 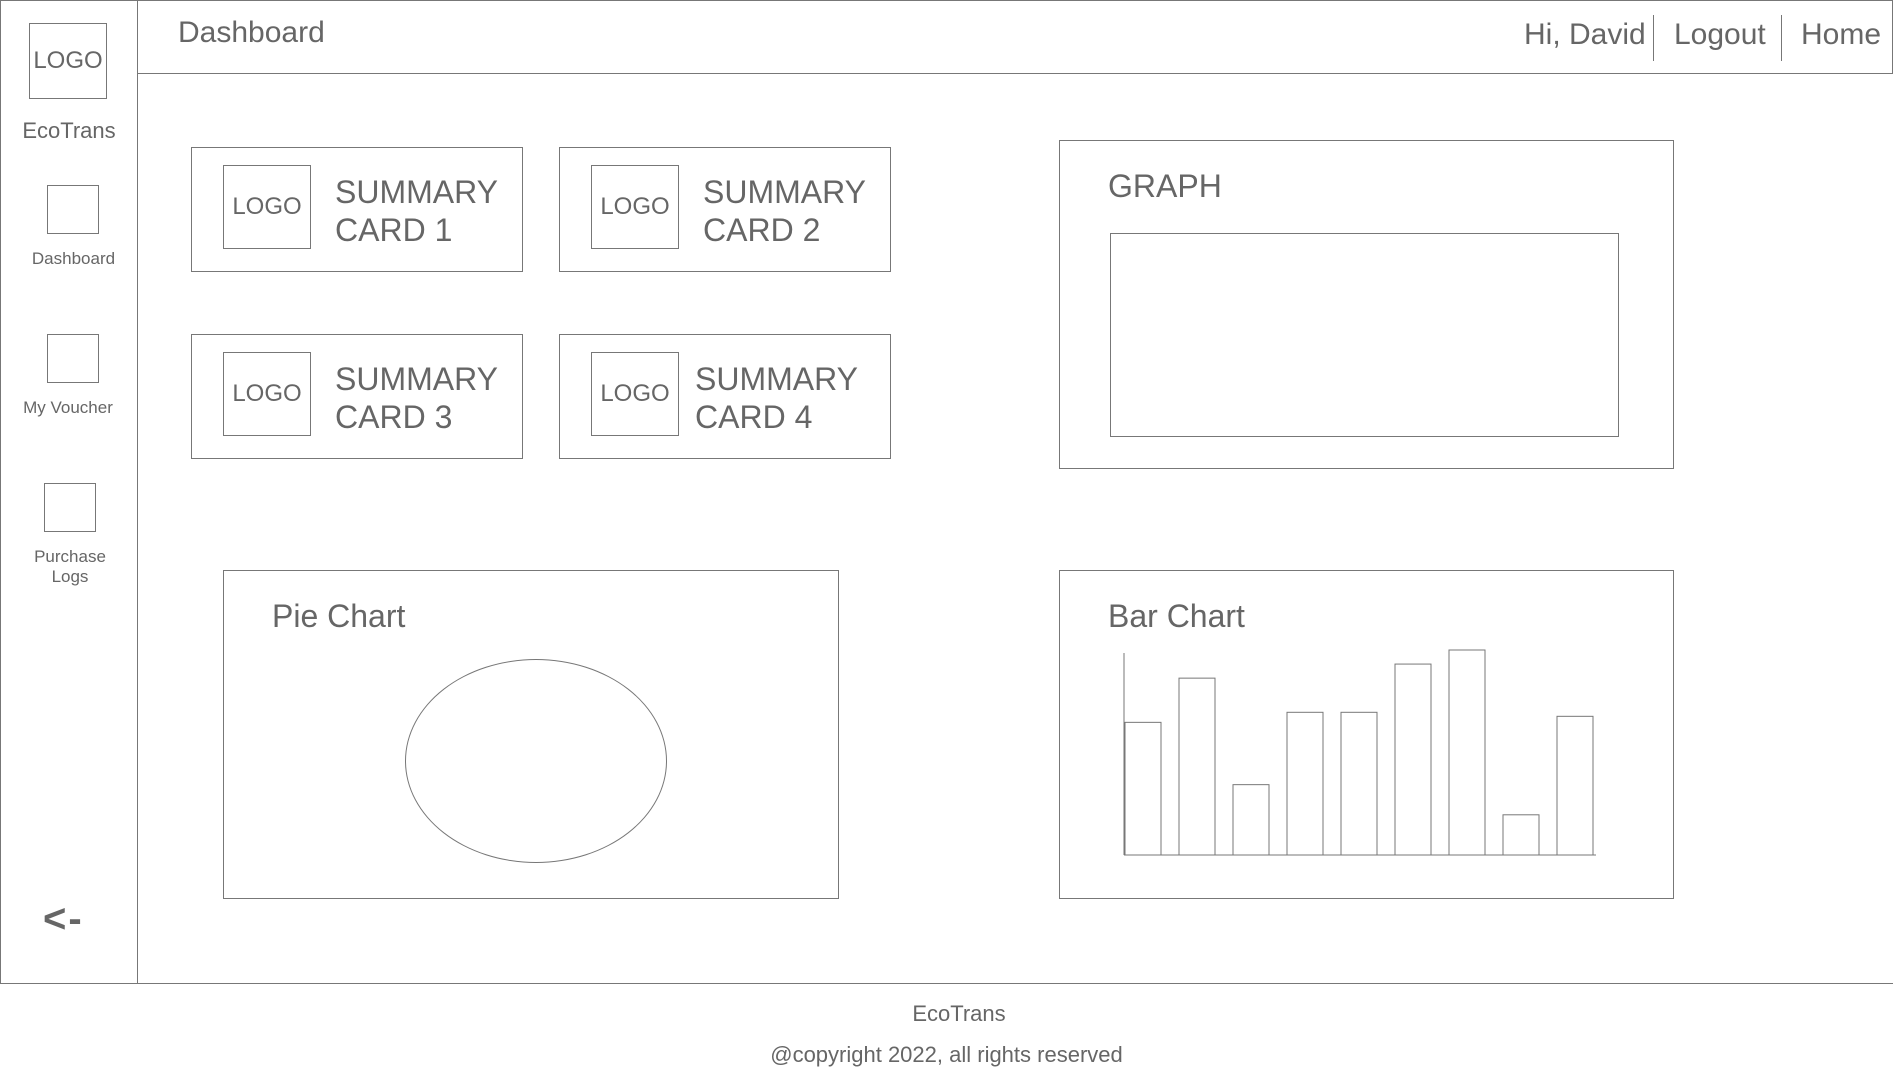 I want to click on sidebar-item-label: Purchase Logs, so click(x=70, y=566).